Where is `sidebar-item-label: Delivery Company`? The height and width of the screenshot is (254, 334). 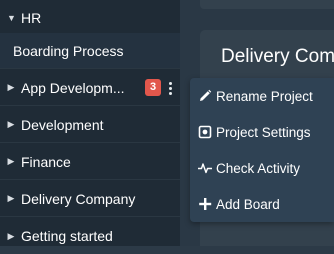
sidebar-item-label: Delivery Company is located at coordinates (78, 198).